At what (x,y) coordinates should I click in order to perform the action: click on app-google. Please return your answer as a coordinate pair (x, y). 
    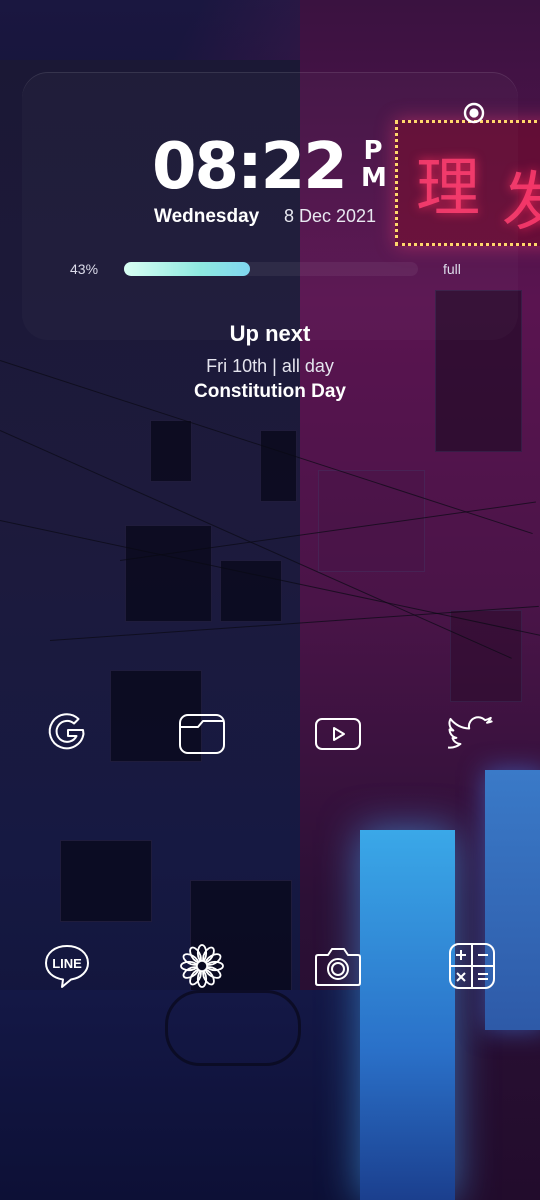
    Looking at the image, I should click on (67, 734).